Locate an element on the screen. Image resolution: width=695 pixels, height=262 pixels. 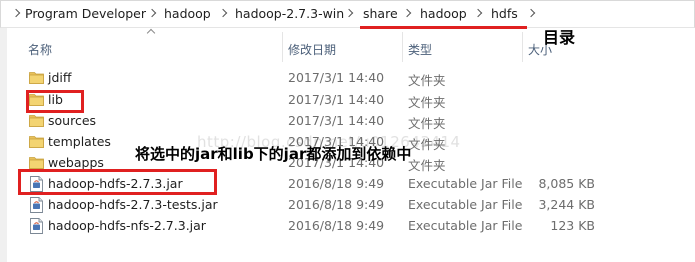
file-size: 8,085 KB is located at coordinates (566, 183).